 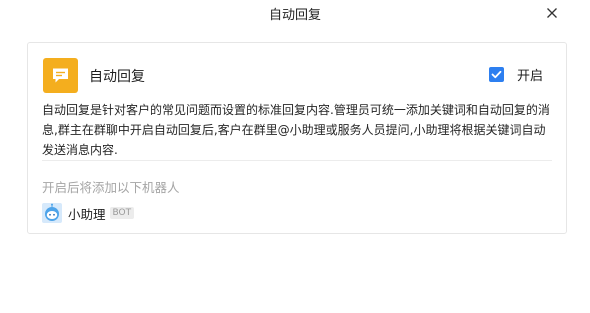 I want to click on enable-toggle: 开启, so click(x=516, y=74).